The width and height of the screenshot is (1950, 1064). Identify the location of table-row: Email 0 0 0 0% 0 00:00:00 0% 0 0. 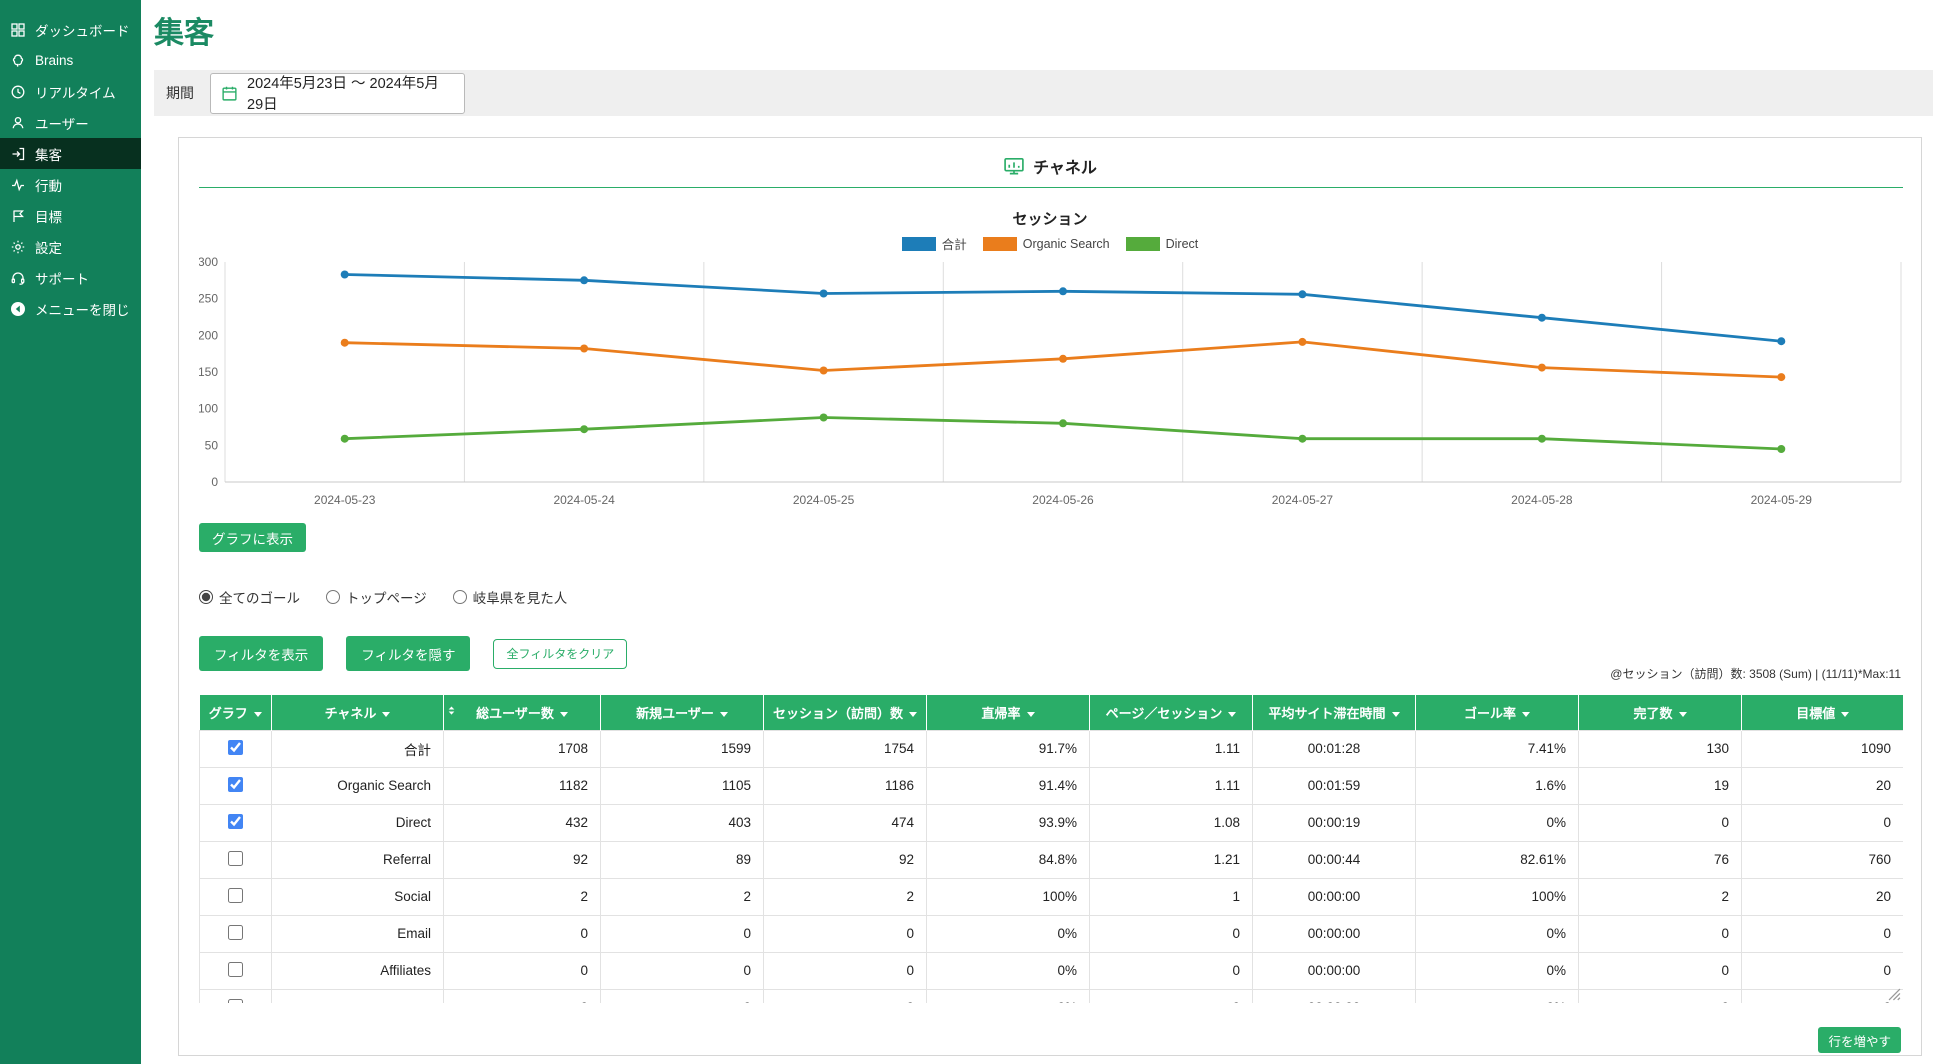
(1051, 933).